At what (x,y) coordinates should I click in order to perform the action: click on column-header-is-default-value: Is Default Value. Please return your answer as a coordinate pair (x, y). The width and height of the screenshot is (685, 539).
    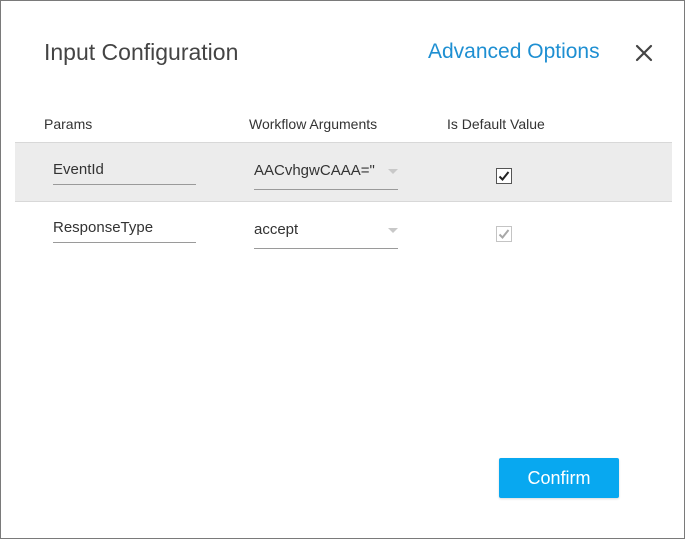
    Looking at the image, I should click on (496, 124).